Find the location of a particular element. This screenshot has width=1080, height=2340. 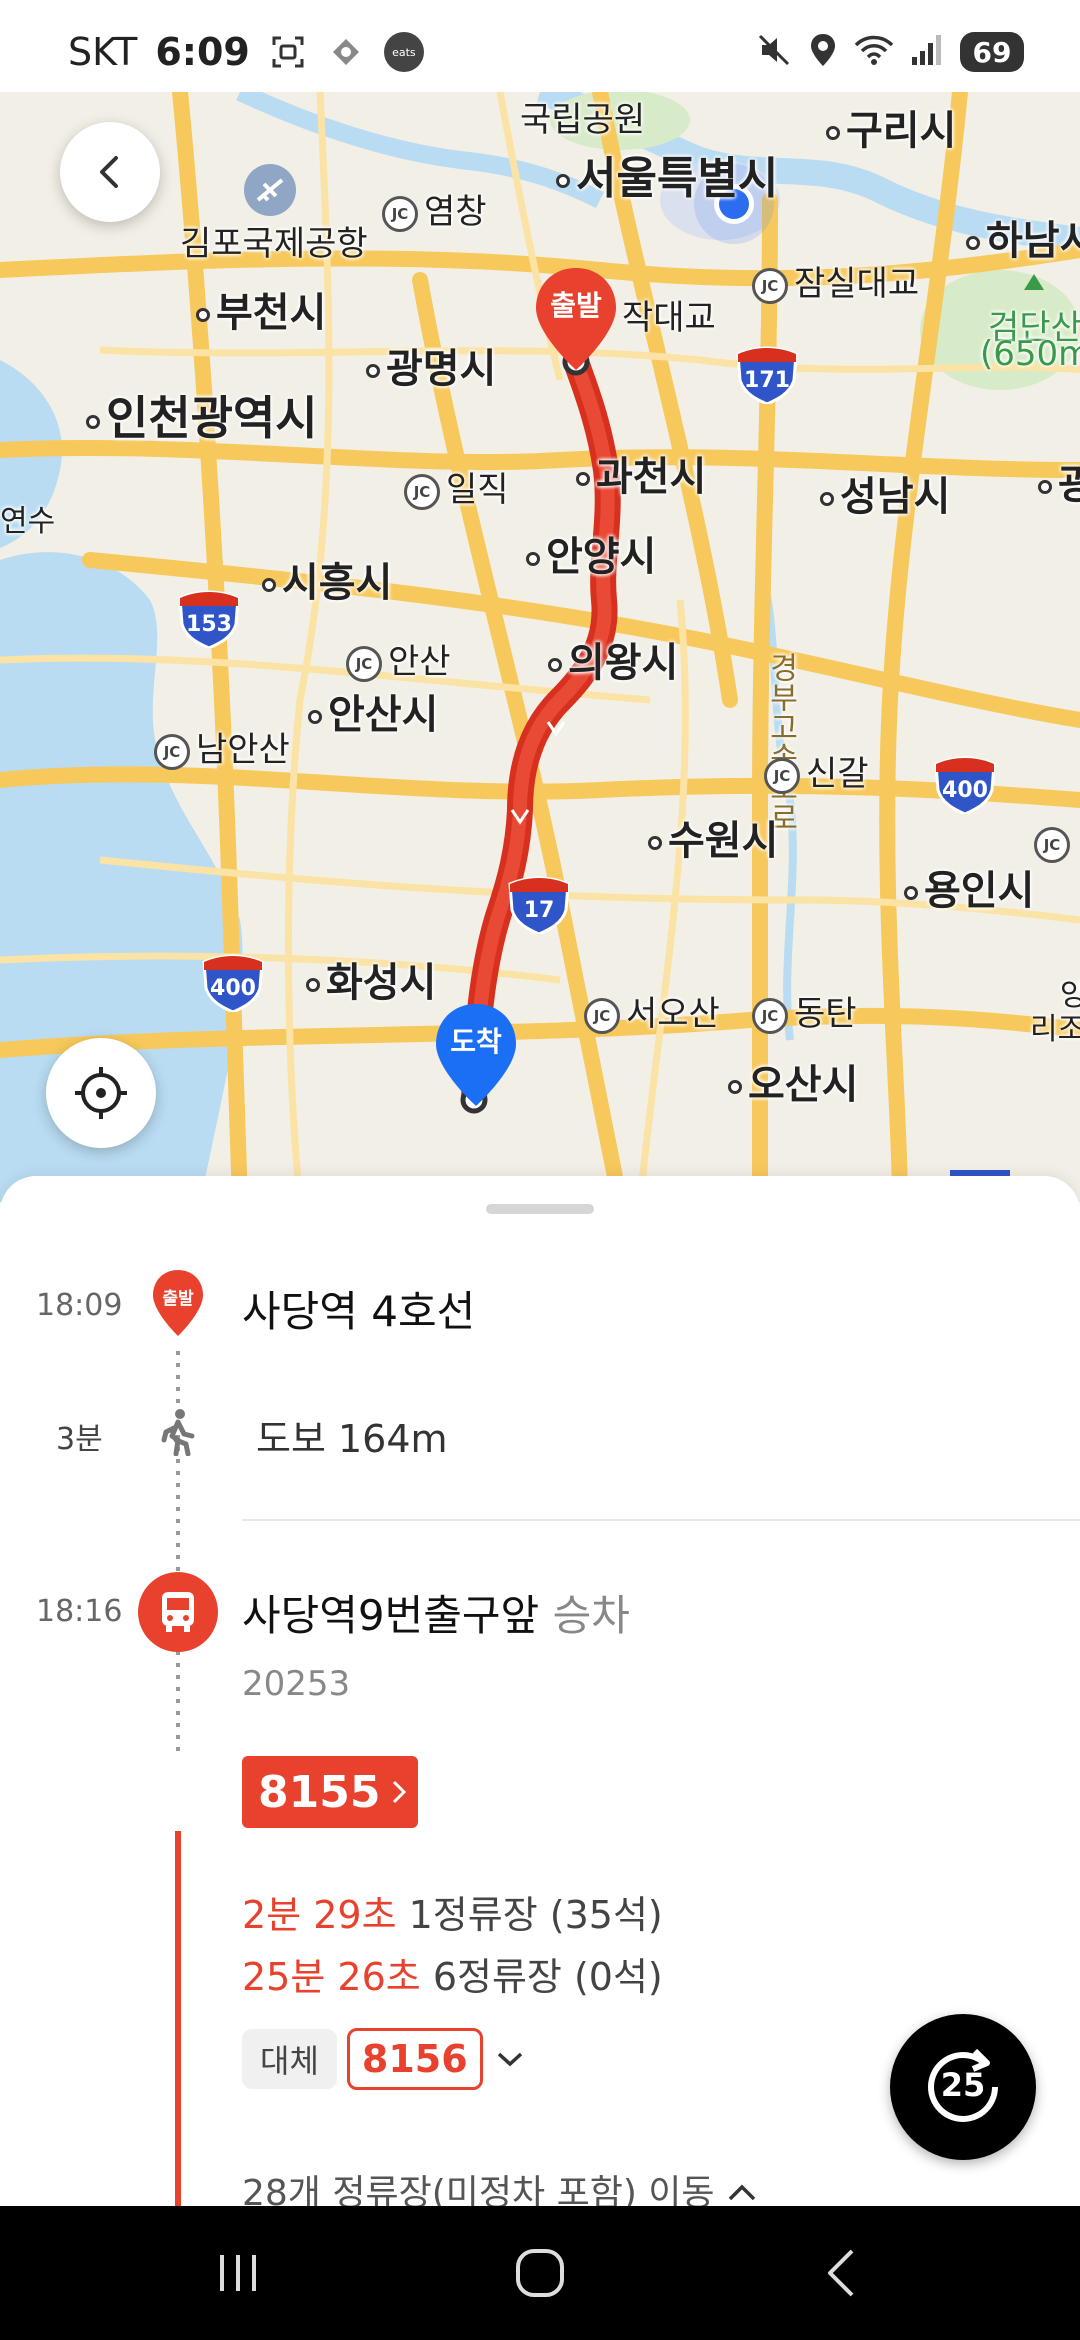

map-label-gwacheon: 과천시 is located at coordinates (641, 473).